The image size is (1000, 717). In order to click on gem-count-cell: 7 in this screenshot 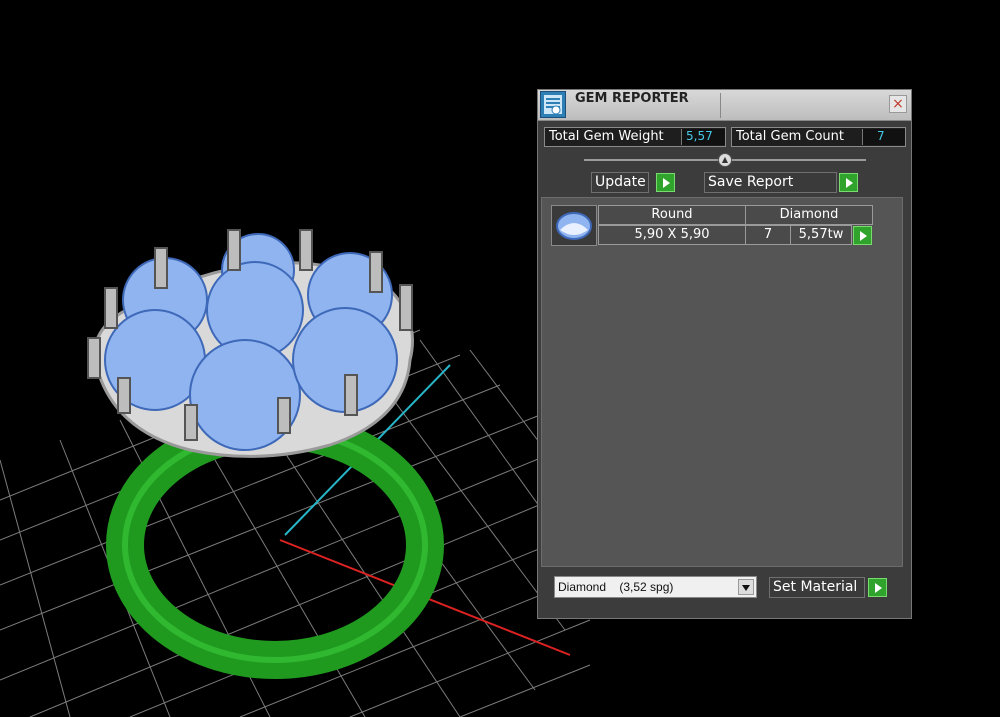, I will do `click(768, 235)`.